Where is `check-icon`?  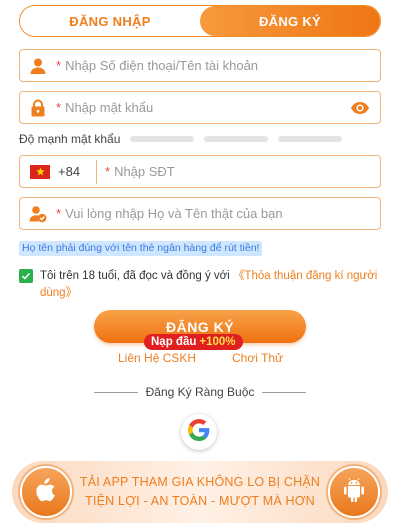 check-icon is located at coordinates (26, 276).